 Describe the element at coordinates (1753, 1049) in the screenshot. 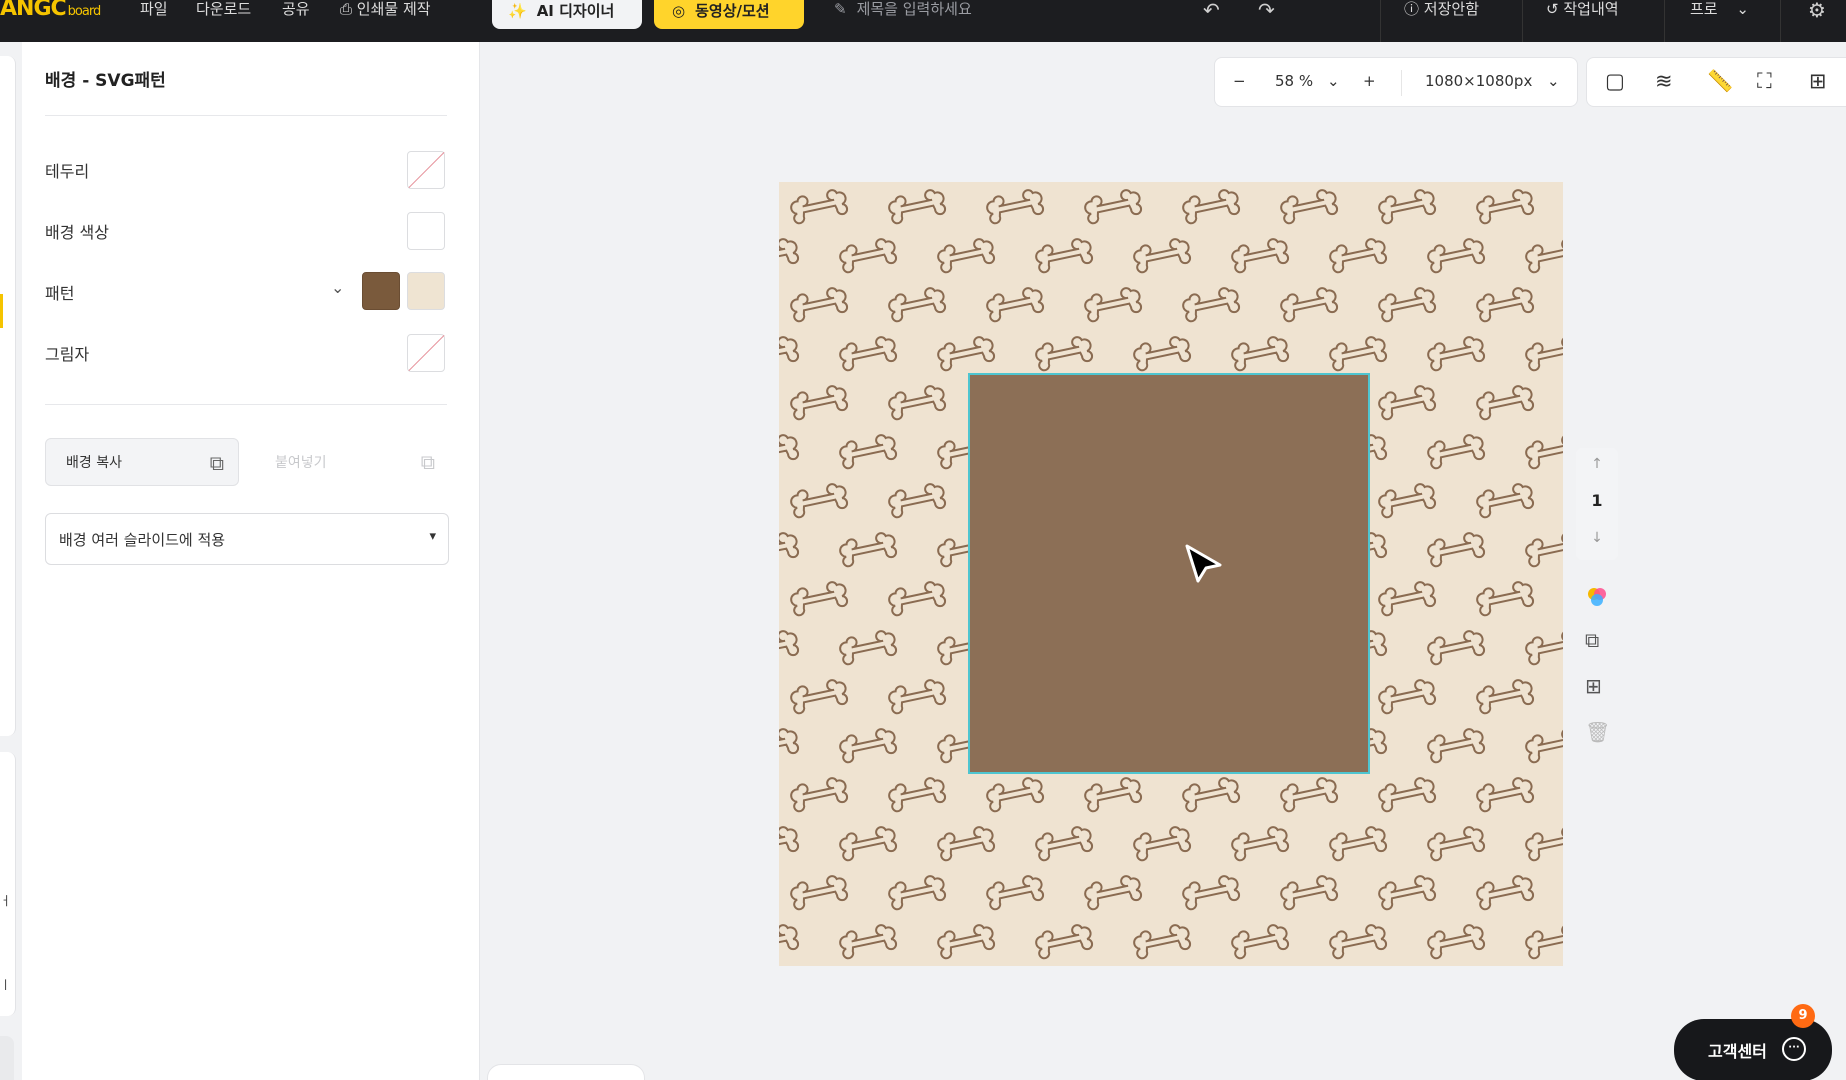

I see `customer-center-button: 고객센터 ···` at that location.